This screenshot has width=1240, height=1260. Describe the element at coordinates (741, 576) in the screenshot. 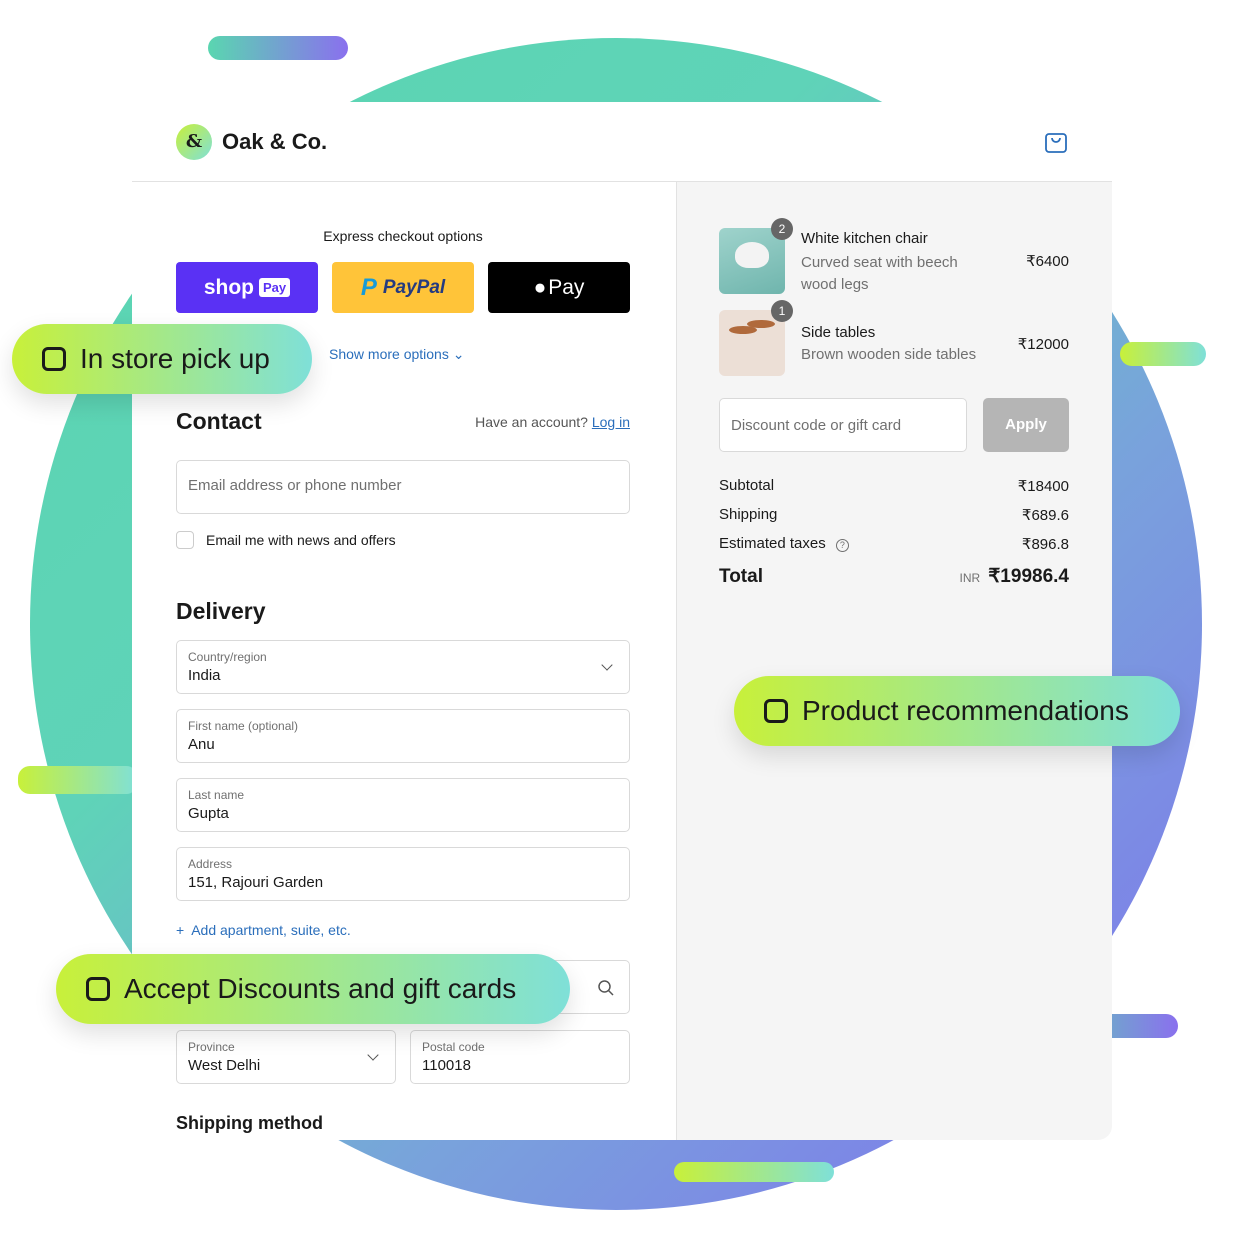

I see `total-label: Total` at that location.